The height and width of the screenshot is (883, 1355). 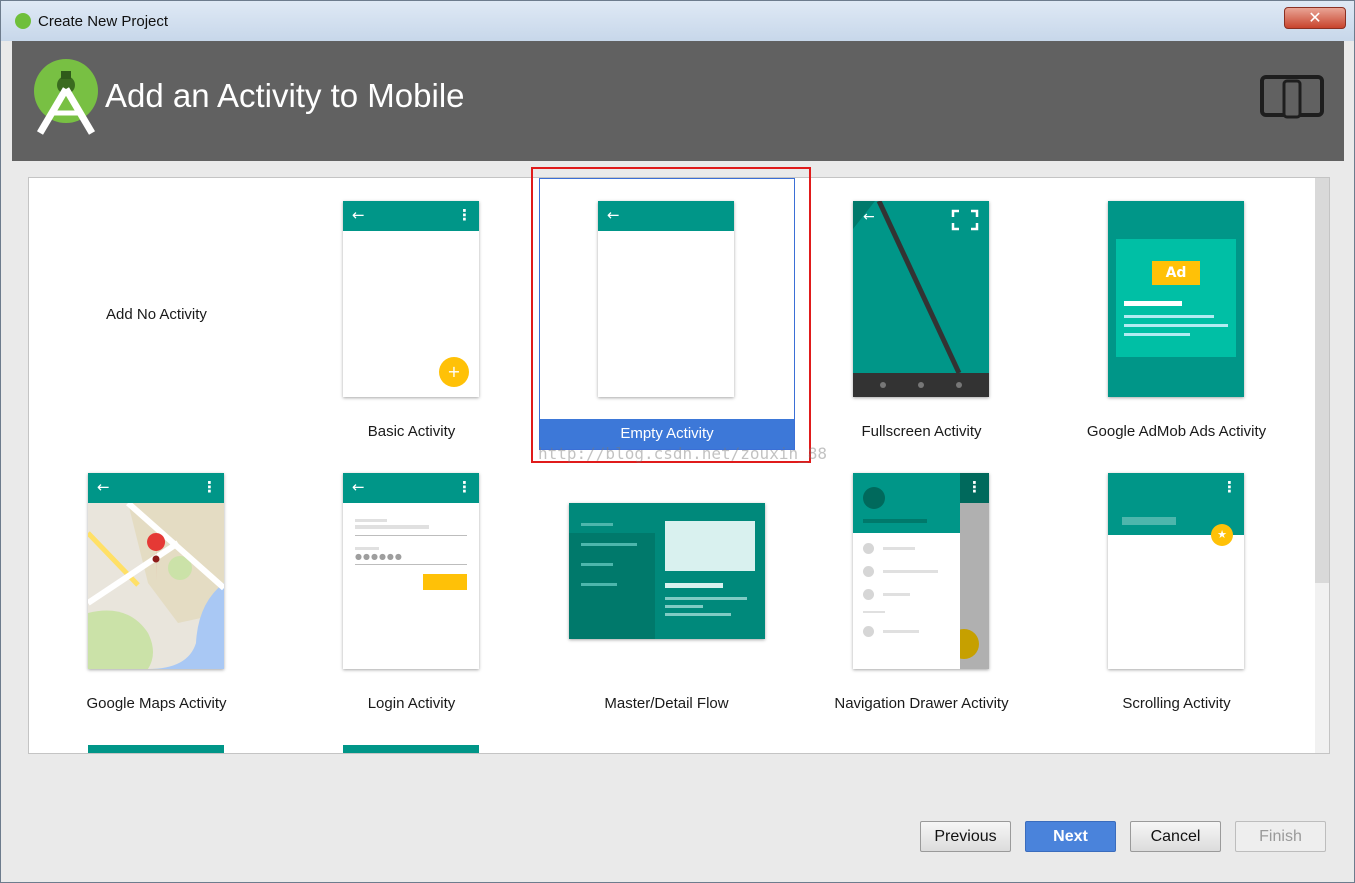 I want to click on highlight-annotation-box, so click(x=671, y=315).